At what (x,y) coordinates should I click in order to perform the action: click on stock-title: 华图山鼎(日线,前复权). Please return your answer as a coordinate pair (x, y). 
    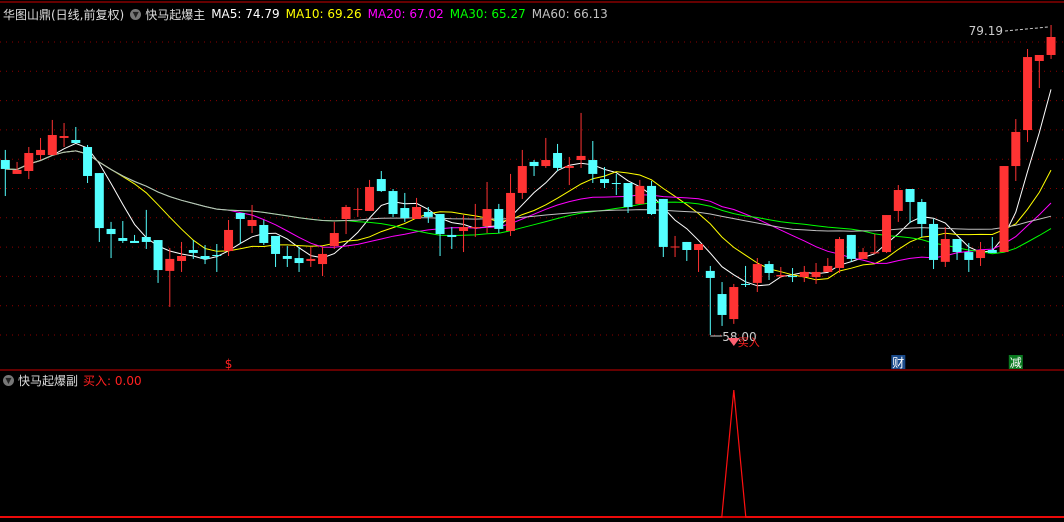
    Looking at the image, I should click on (64, 14).